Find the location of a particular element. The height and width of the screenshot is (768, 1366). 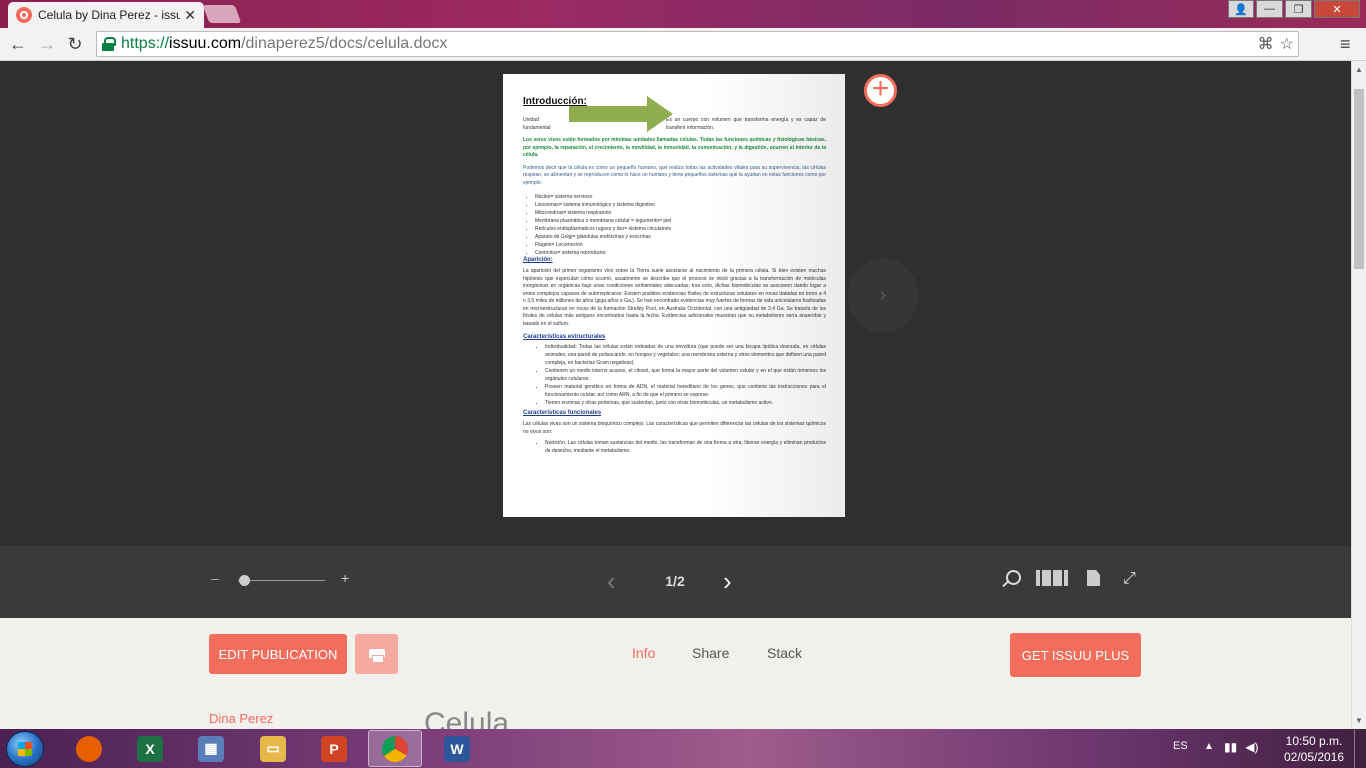

taskbar-chrome-button is located at coordinates (395, 748).